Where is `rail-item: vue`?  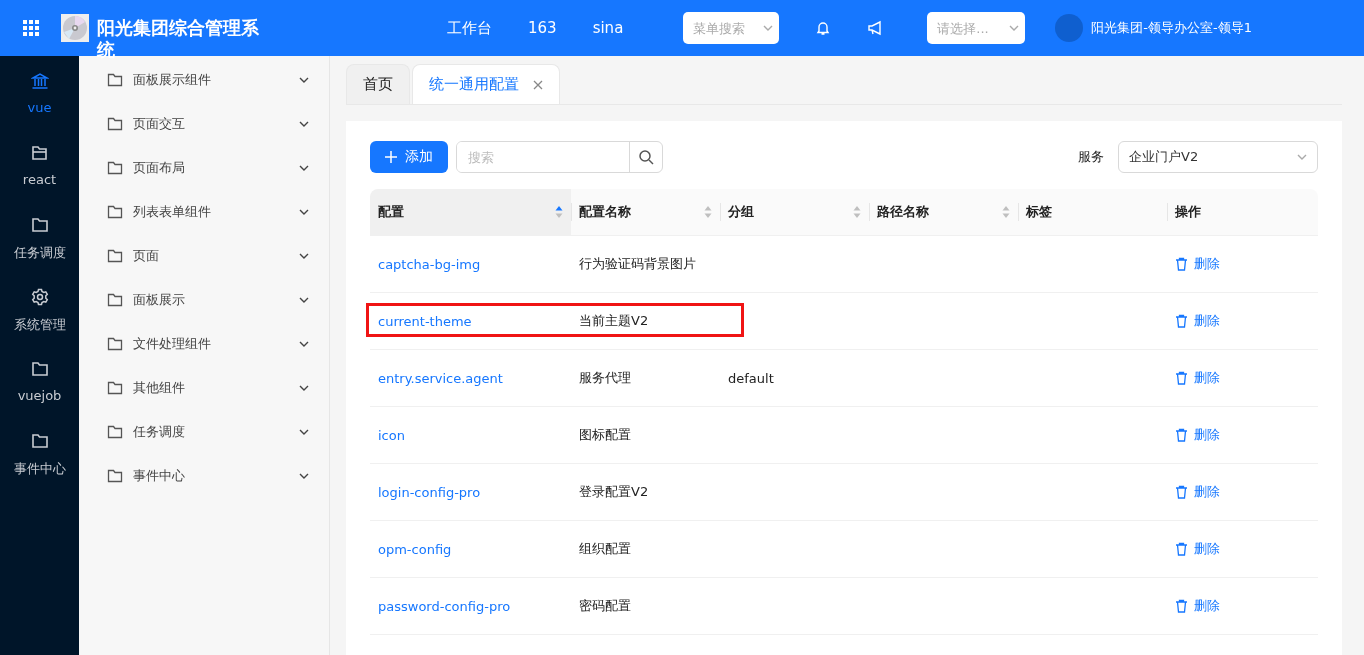
rail-item: vue is located at coordinates (39, 108).